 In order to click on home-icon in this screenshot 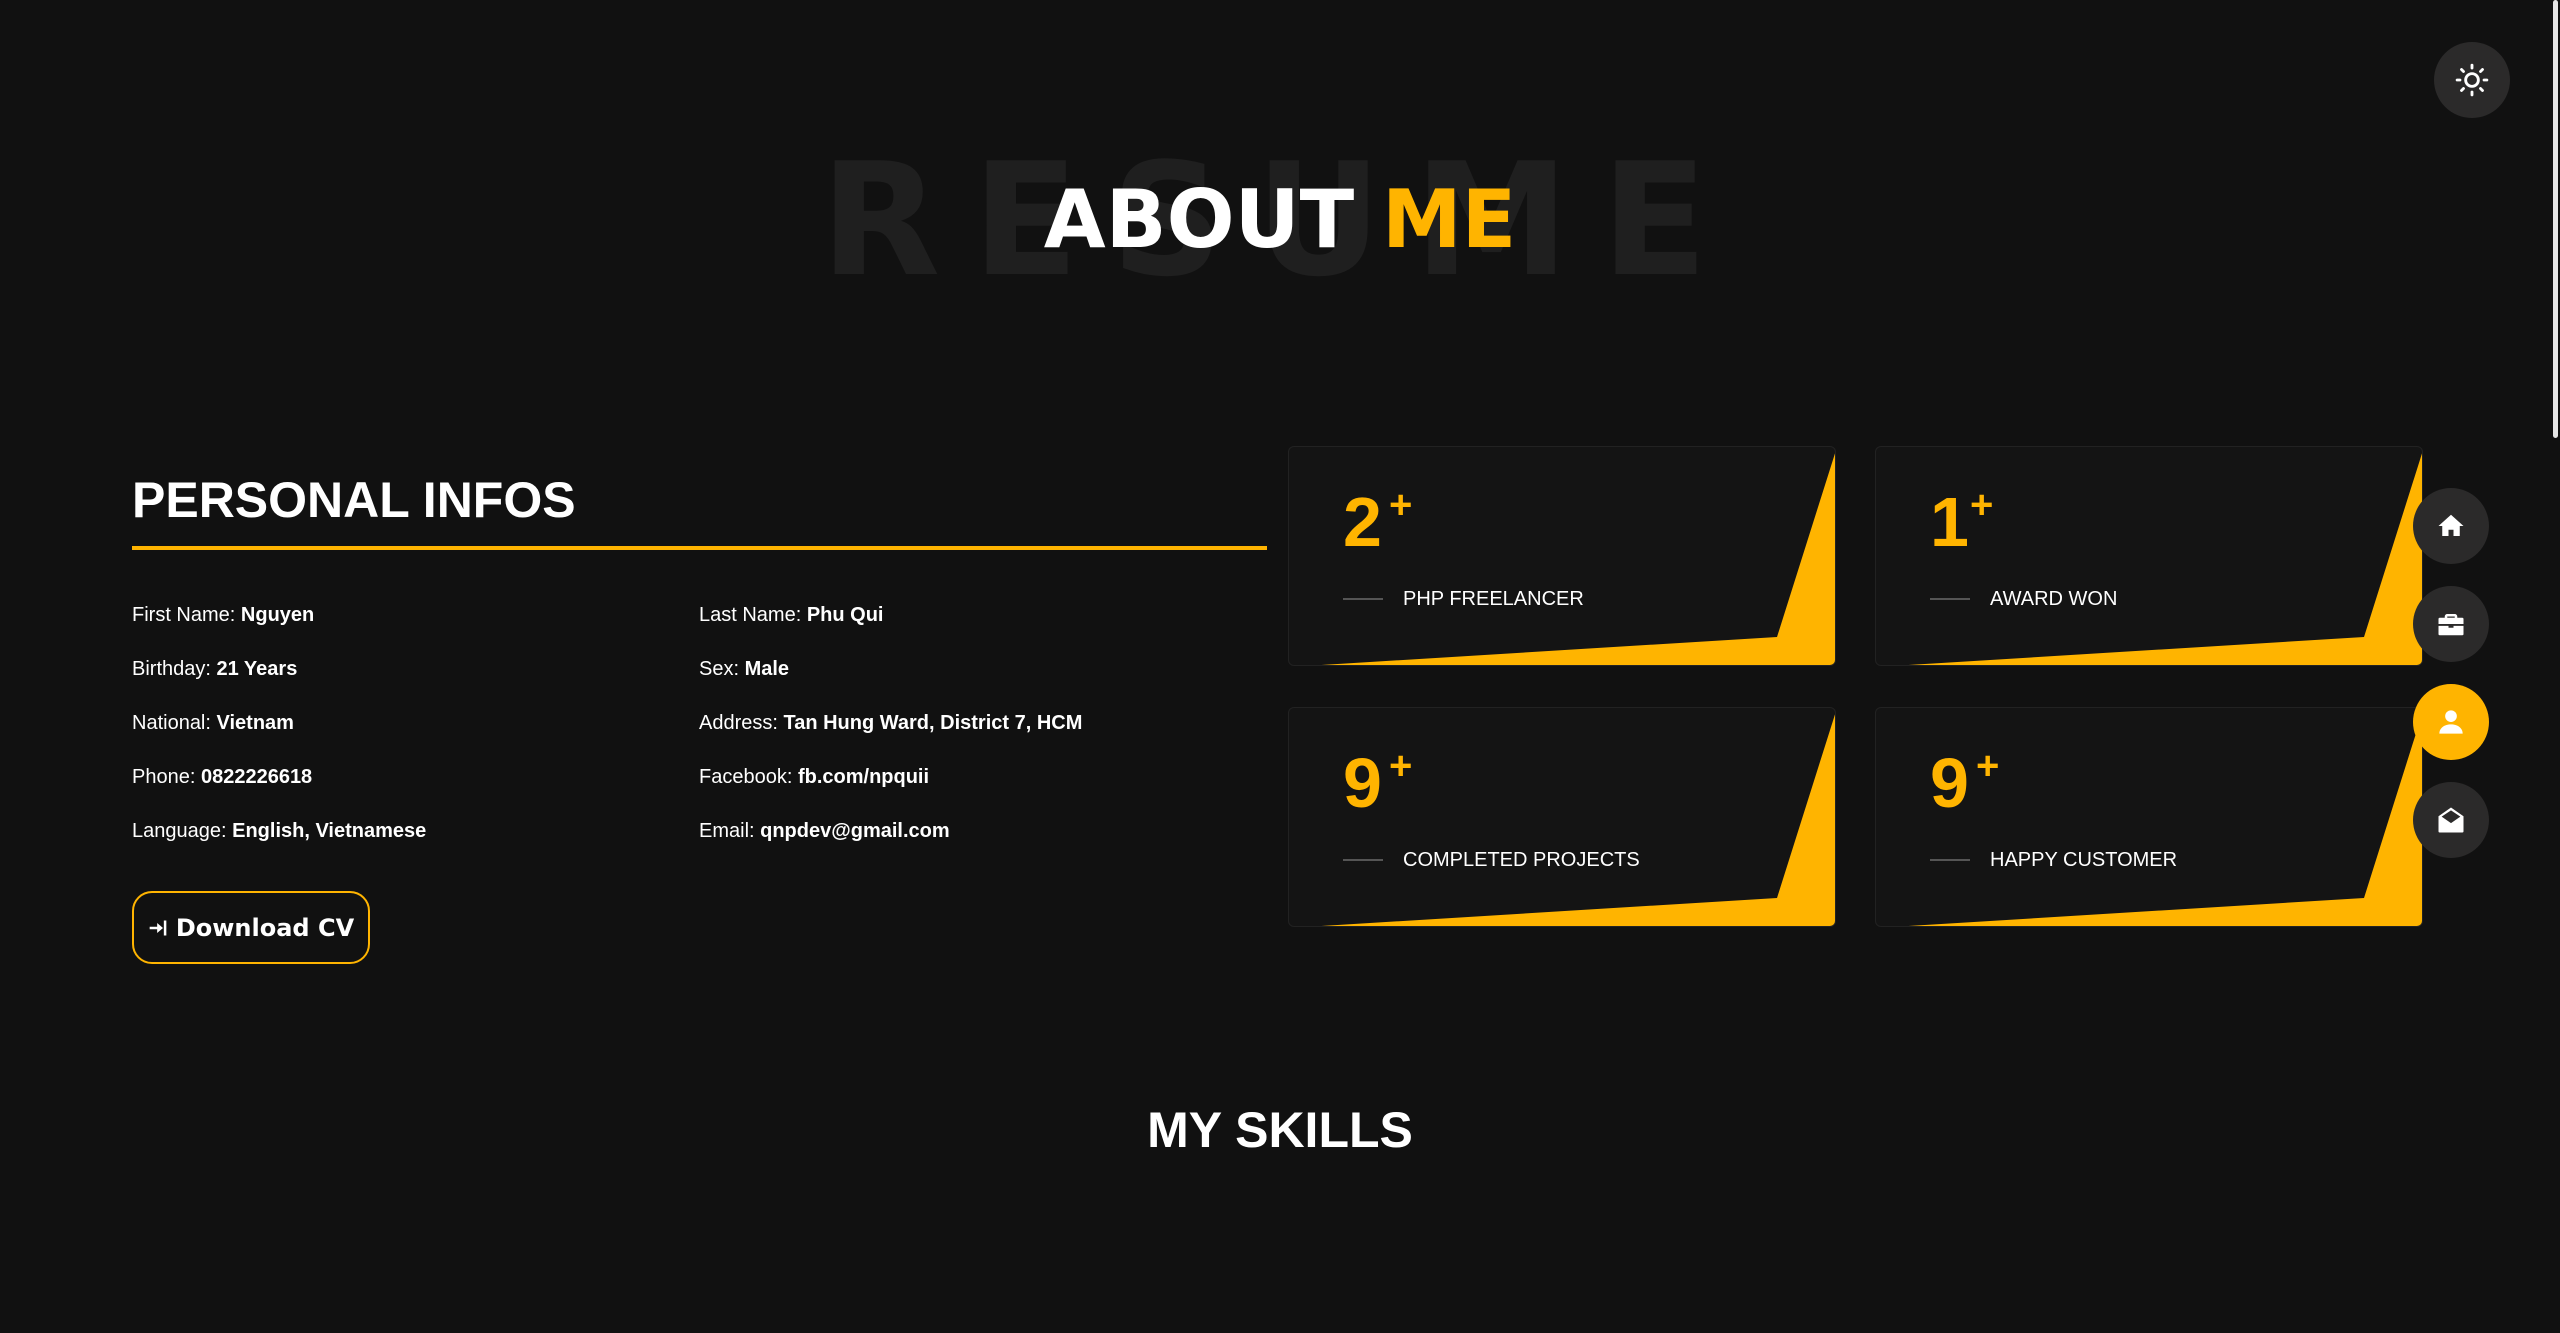, I will do `click(2451, 525)`.